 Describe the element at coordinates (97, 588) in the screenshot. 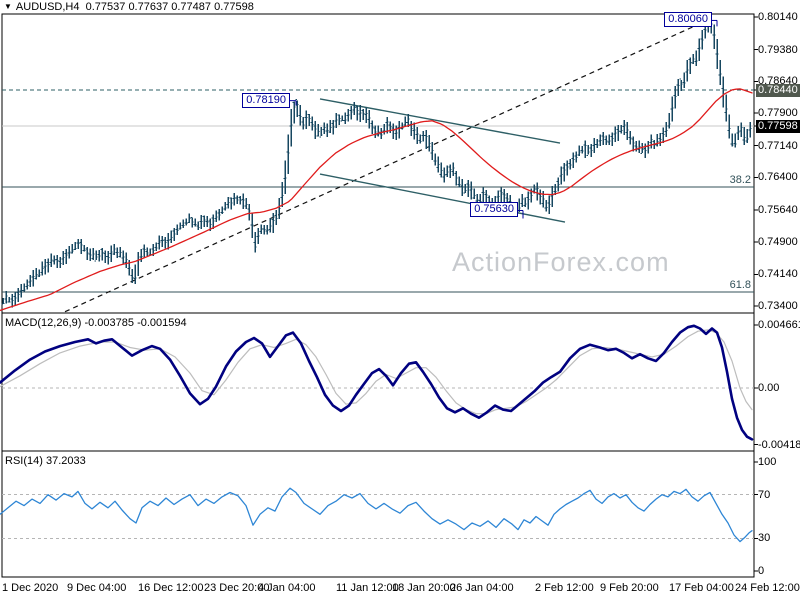

I see `date-axis-label: 9 Dec 04:00` at that location.